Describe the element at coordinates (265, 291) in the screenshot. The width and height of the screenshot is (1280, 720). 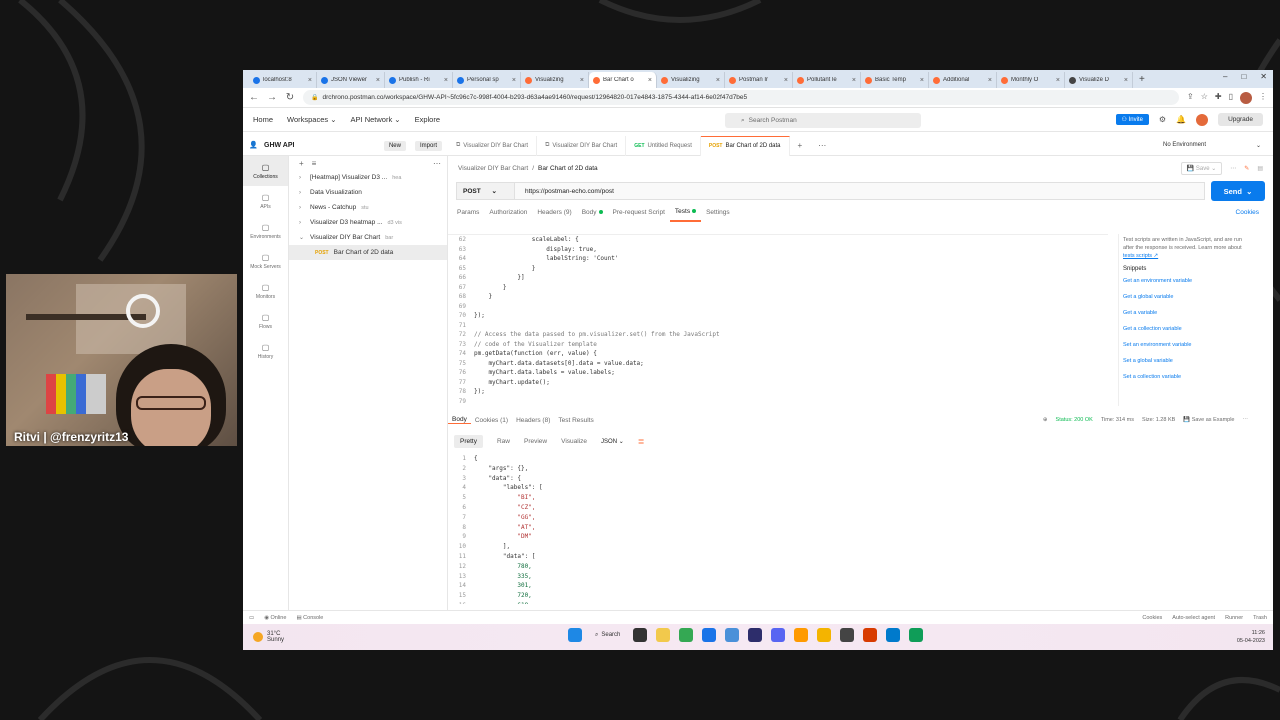
I see `rail-item-monitors: ▢ Monitors` at that location.